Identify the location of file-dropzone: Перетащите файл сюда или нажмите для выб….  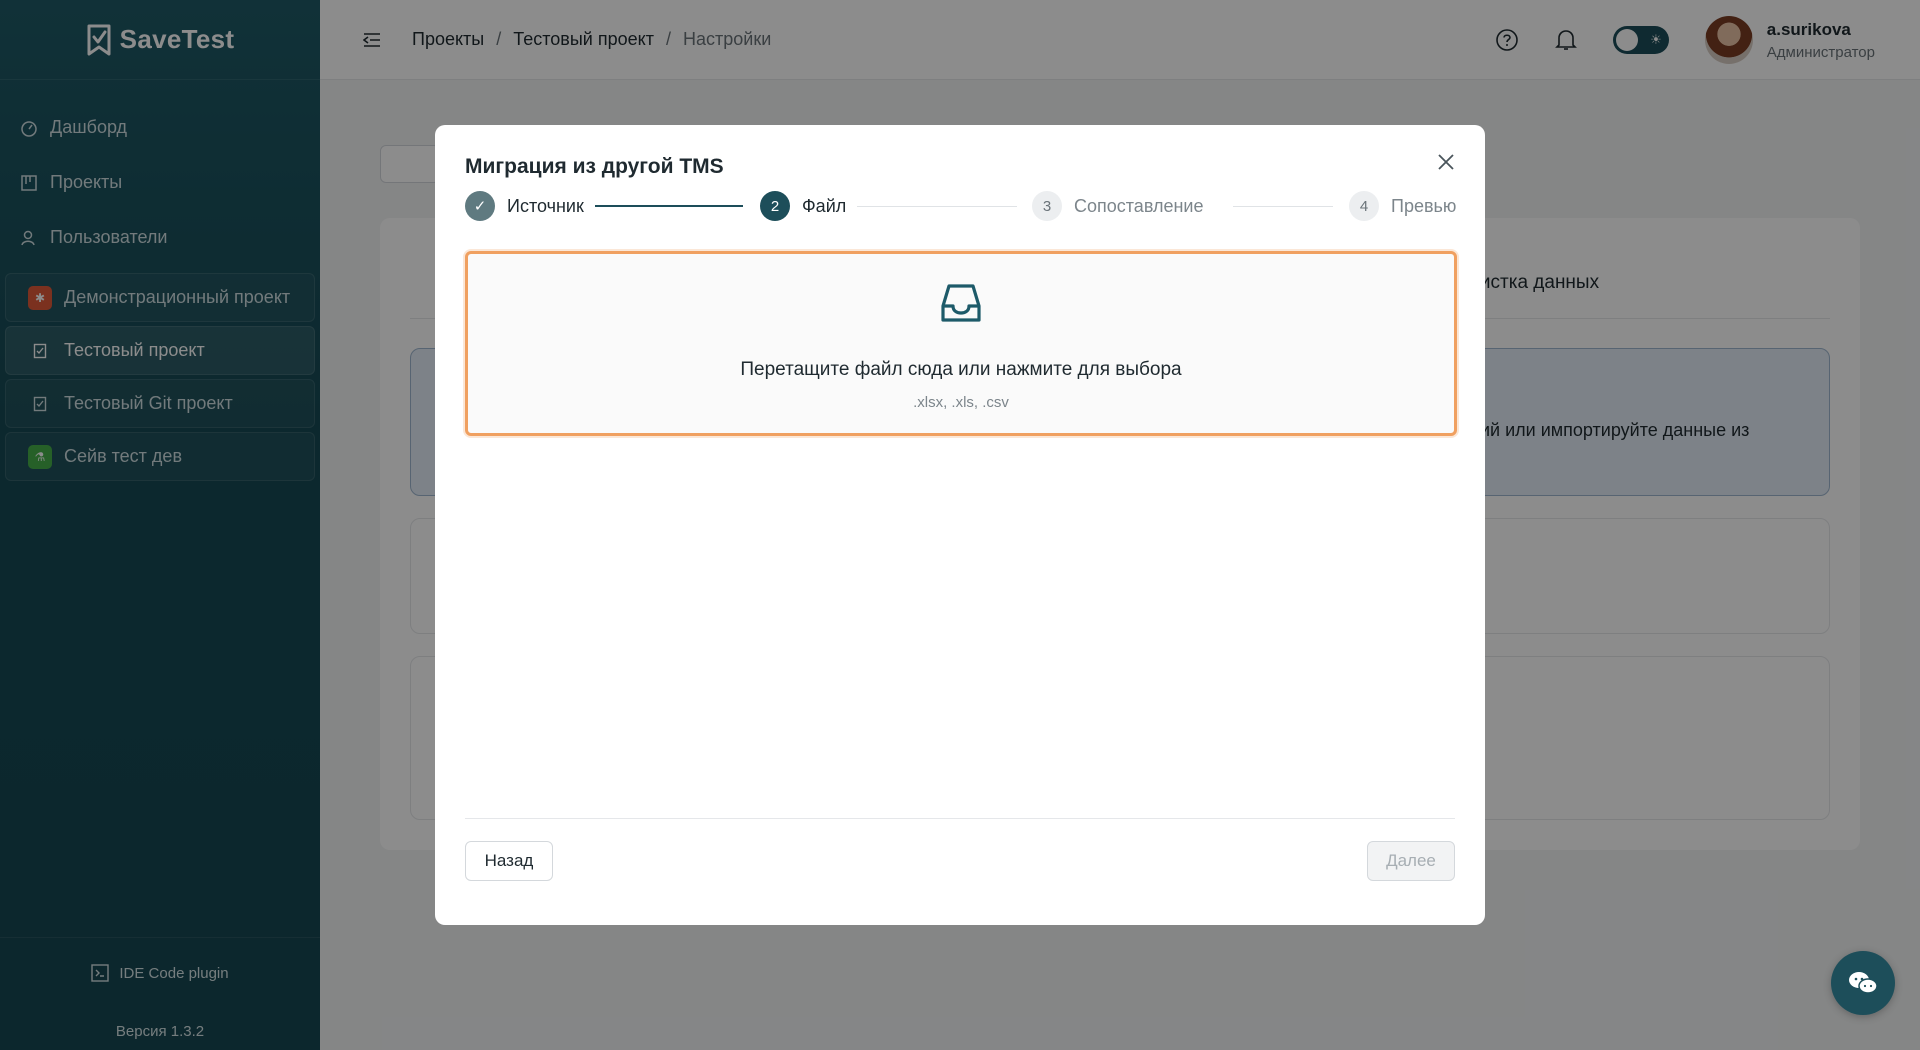
(961, 343).